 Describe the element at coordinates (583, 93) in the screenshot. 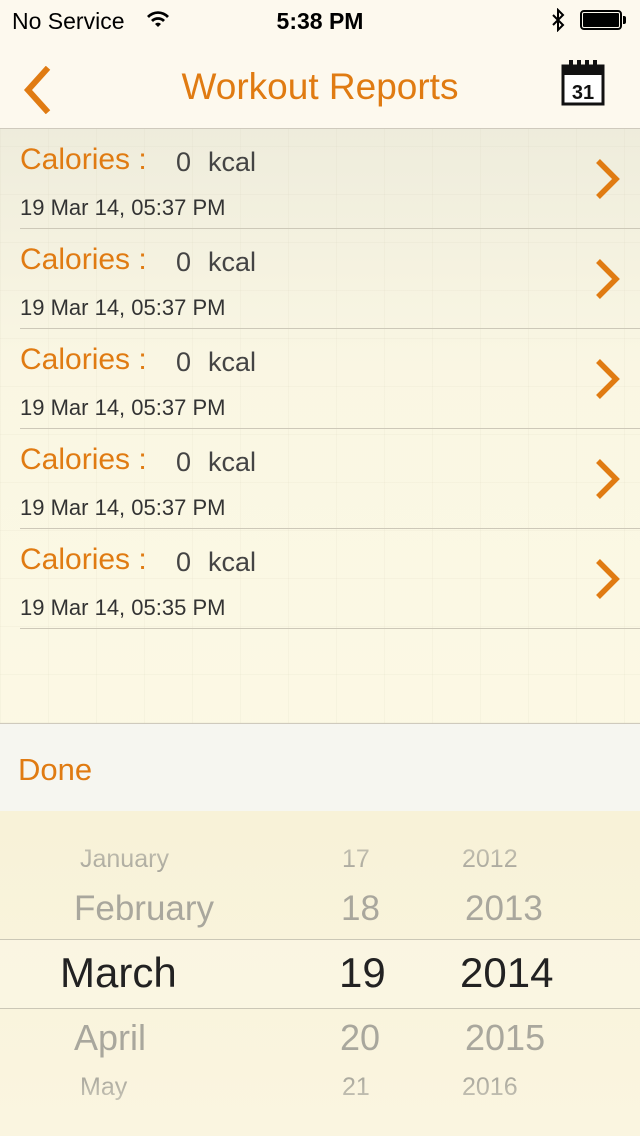

I see `calendar-day-label: 31` at that location.